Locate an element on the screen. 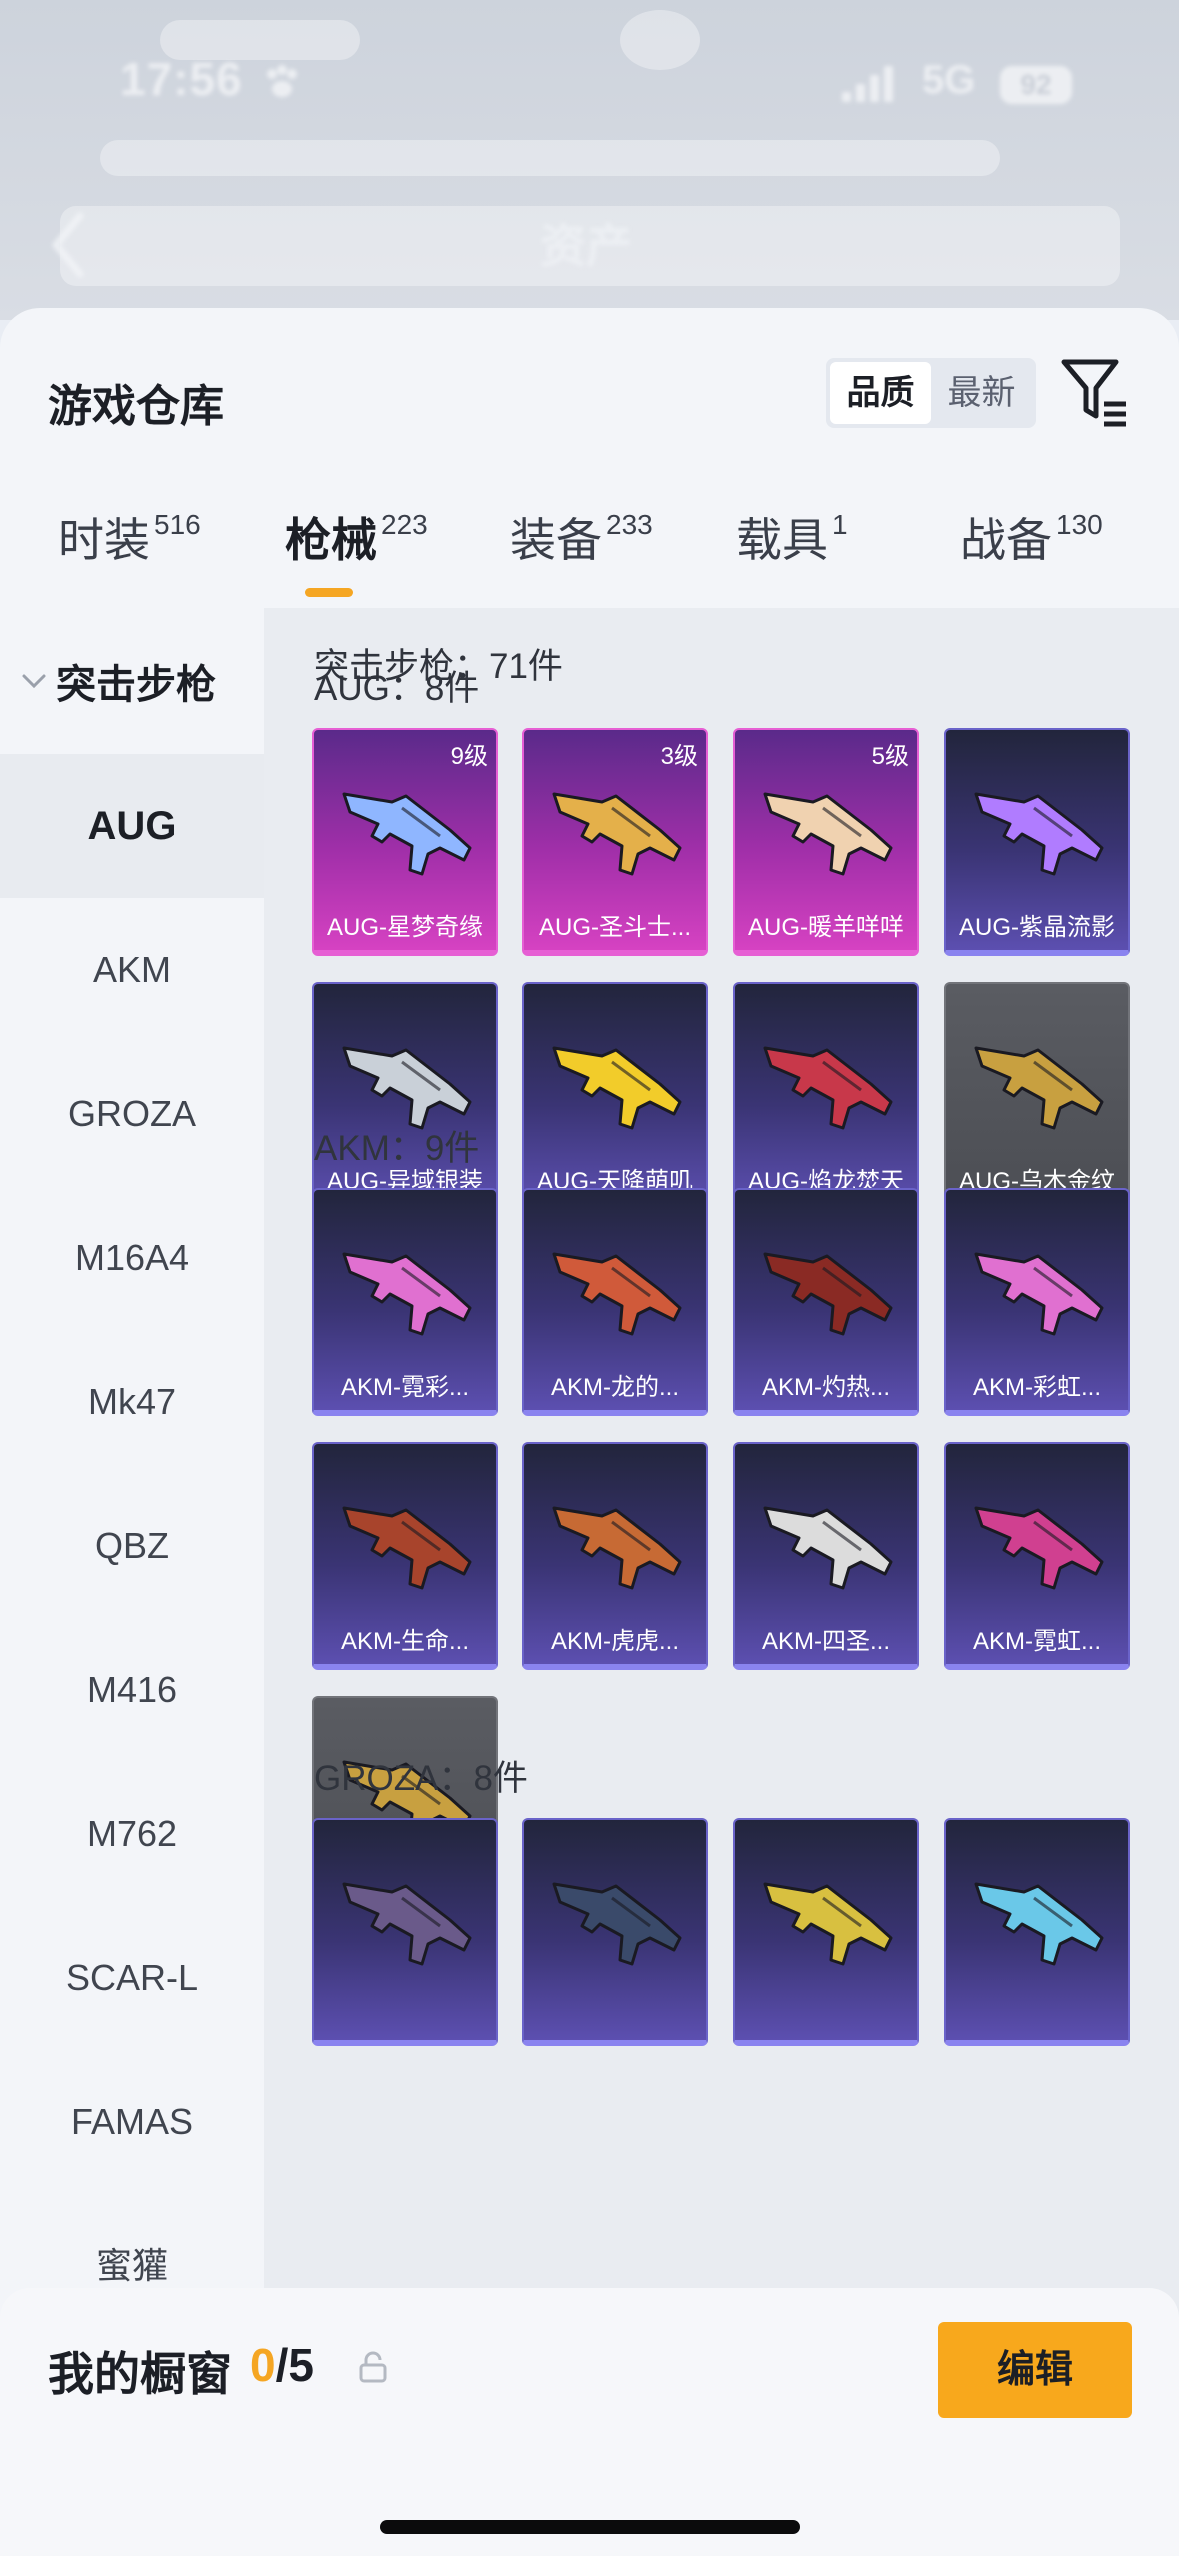 The width and height of the screenshot is (1179, 2556). tab-label: 时装 is located at coordinates (104, 540).